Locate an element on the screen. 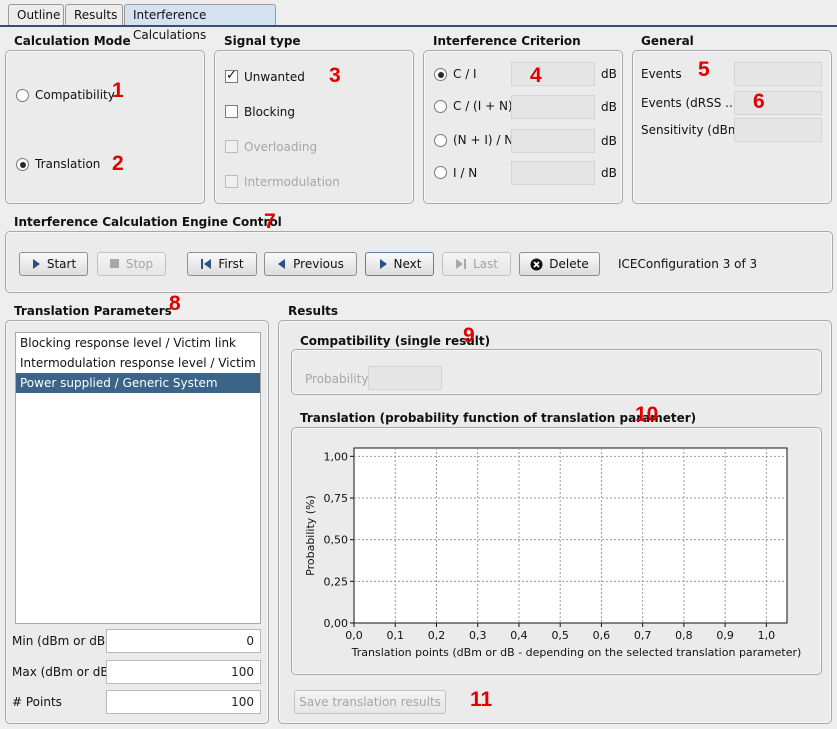  intermodulation-label: Intermodulation is located at coordinates (292, 182).